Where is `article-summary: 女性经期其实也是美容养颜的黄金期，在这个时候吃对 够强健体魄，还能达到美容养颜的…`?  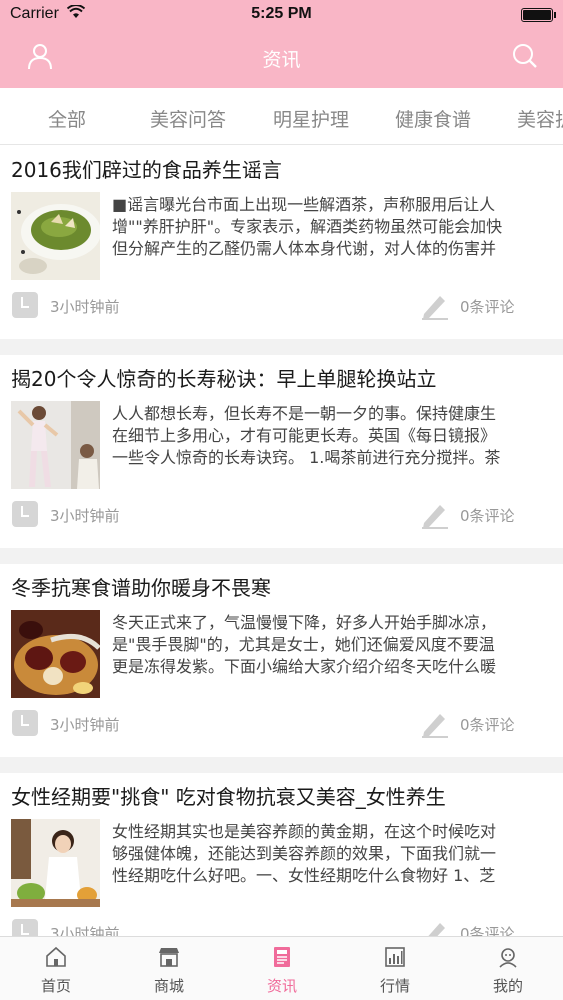
article-summary: 女性经期其实也是美容养颜的黄金期，在这个时候吃对 够强健体魄，还能达到美容养颜的… is located at coordinates (304, 853).